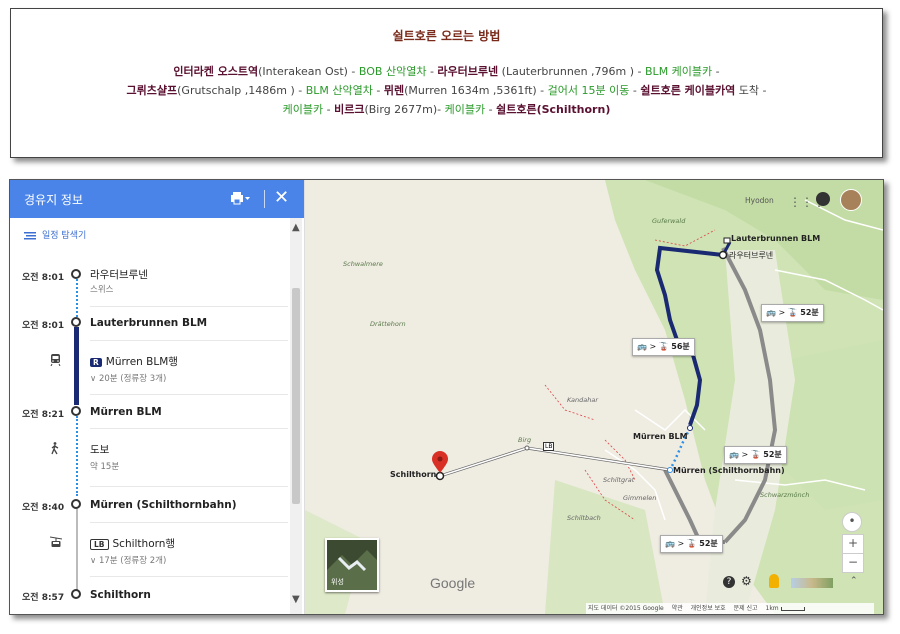 This screenshot has height=634, width=900. What do you see at coordinates (775, 238) in the screenshot?
I see `station-label: Lauterbrunnen BLM` at bounding box center [775, 238].